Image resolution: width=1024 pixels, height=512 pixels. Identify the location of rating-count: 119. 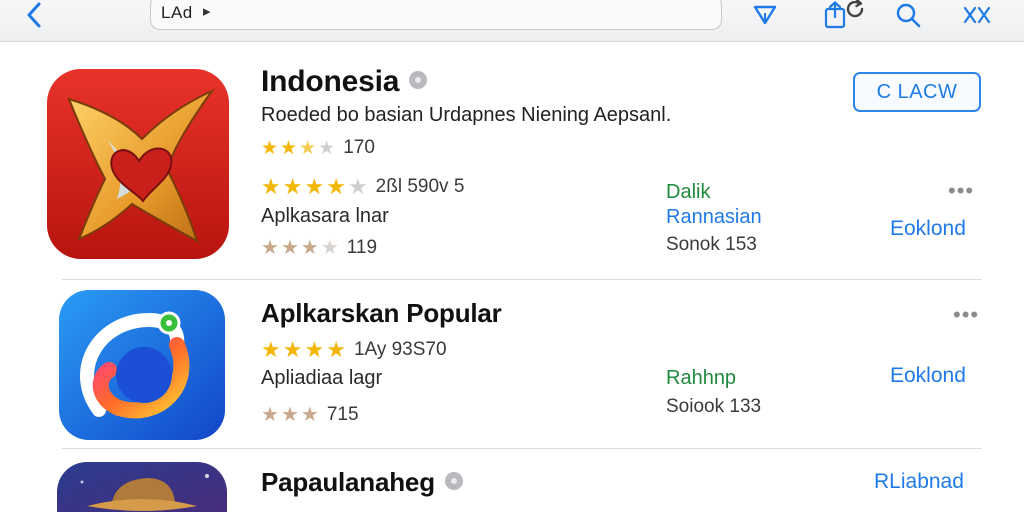
(362, 247).